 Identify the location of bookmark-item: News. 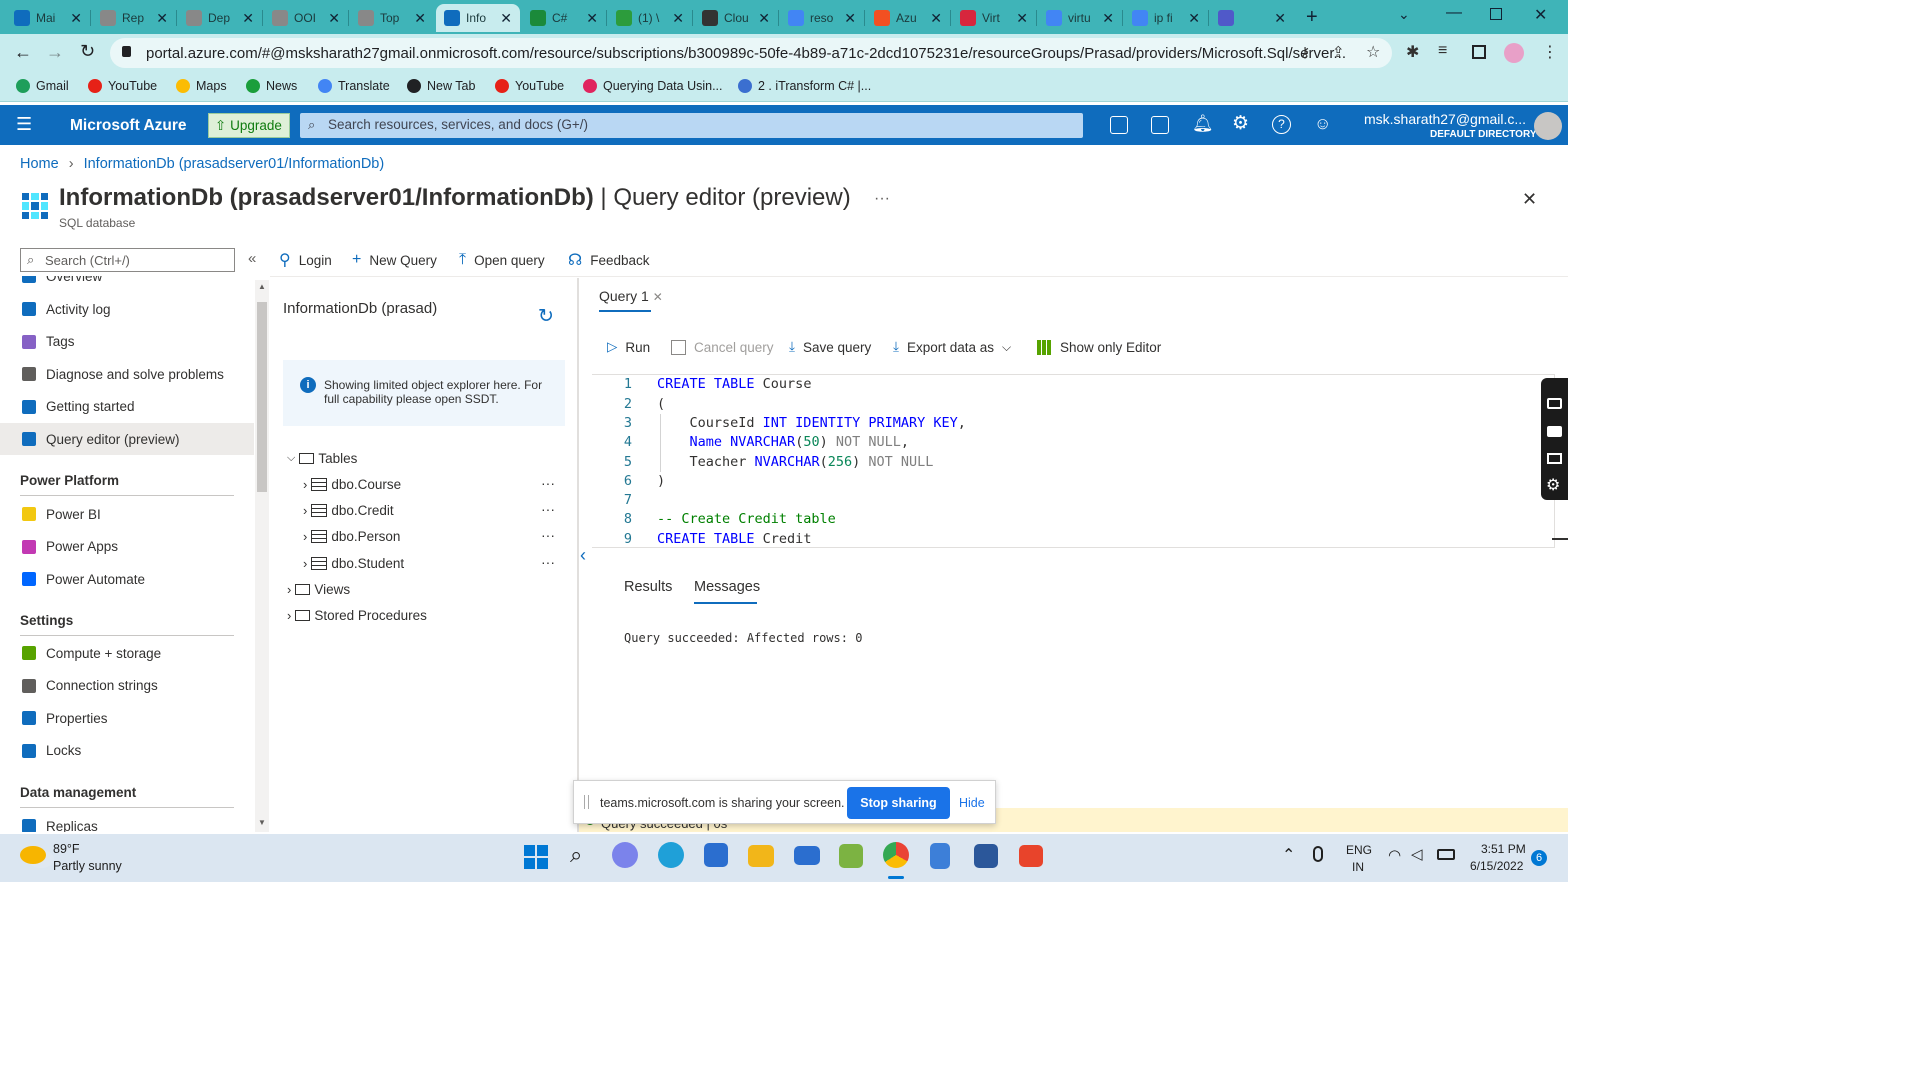
(271, 86).